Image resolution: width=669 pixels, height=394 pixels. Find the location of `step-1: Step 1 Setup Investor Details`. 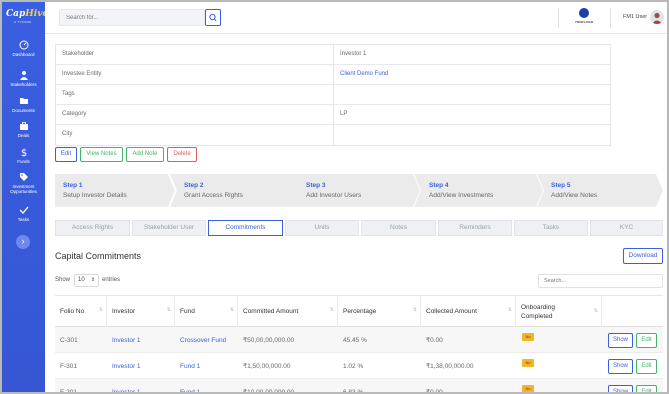

step-1: Step 1 Setup Investor Details is located at coordinates (115, 190).